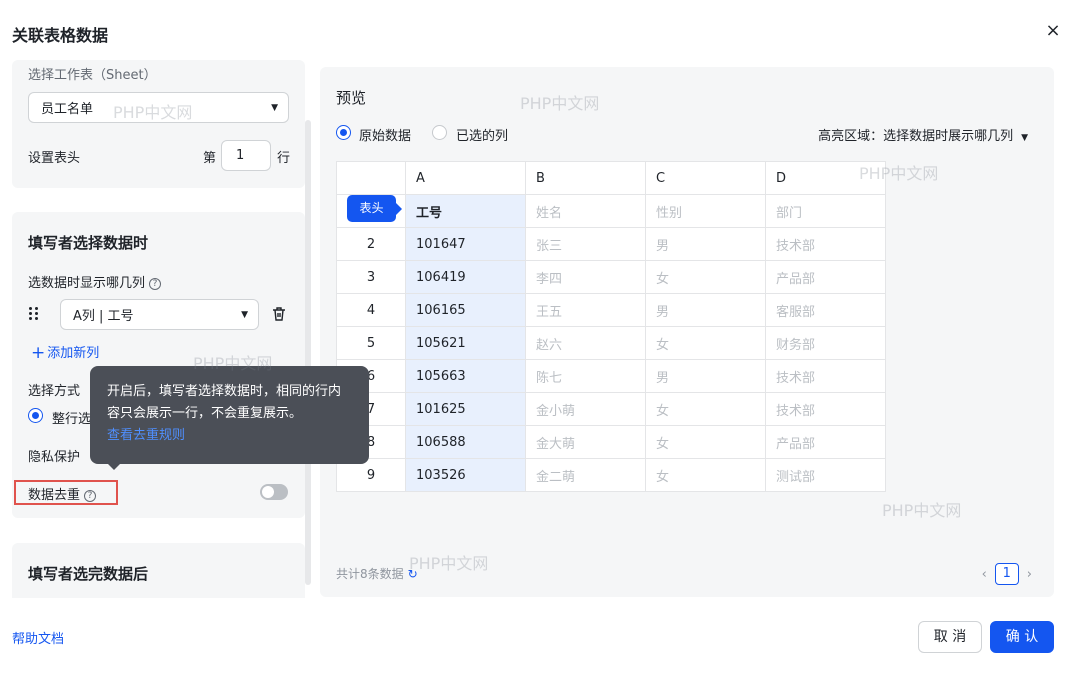 This screenshot has height=676, width=1074. Describe the element at coordinates (159, 314) in the screenshot. I see `column-select: A列 | 工号 ▼` at that location.